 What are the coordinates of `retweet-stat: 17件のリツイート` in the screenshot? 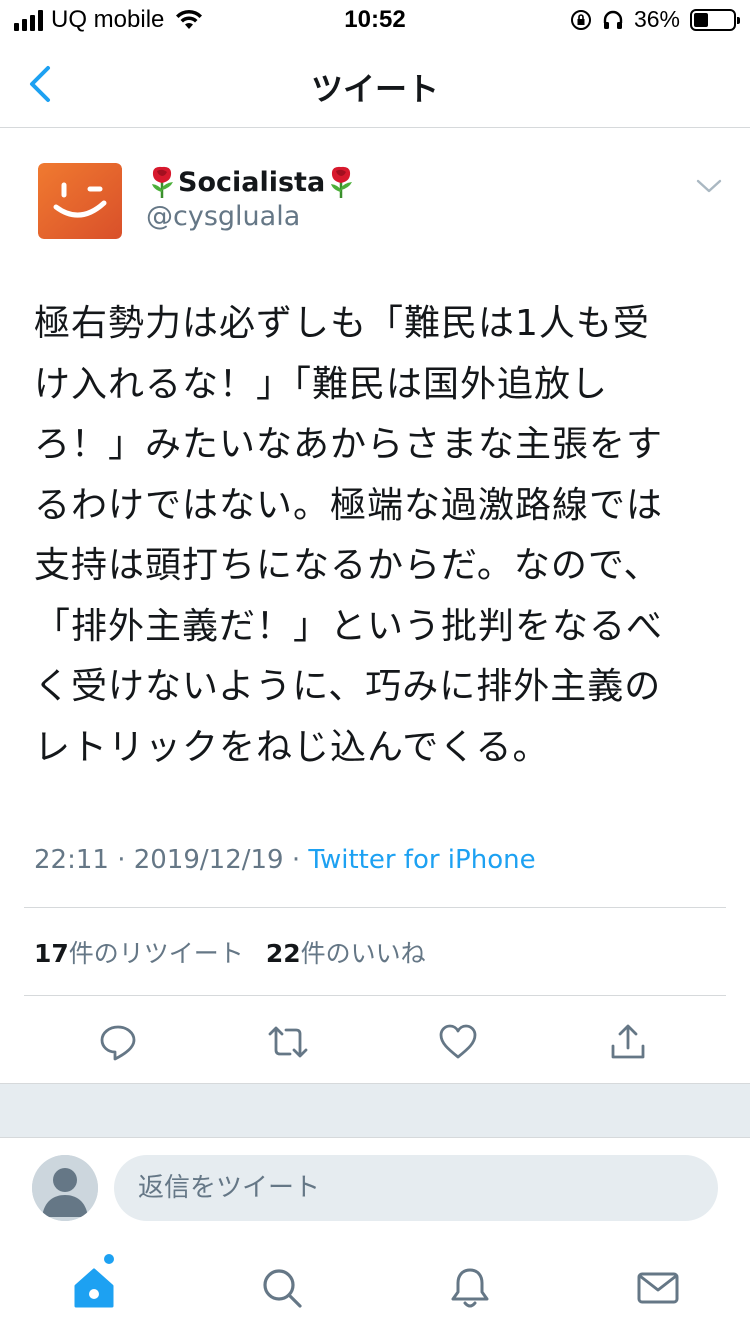 It's located at (139, 952).